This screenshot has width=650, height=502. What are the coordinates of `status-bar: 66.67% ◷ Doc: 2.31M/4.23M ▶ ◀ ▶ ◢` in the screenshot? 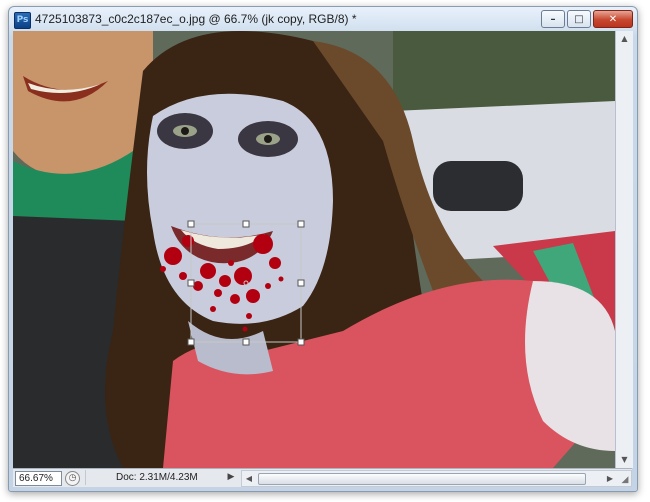 It's located at (322, 477).